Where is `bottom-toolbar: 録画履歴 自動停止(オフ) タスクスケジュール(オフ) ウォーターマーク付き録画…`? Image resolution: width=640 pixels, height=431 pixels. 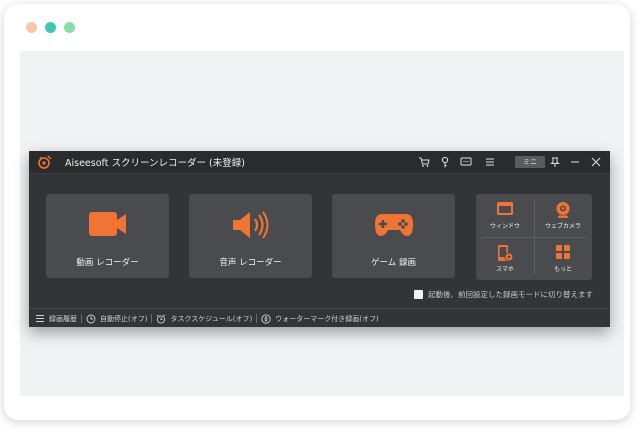 bottom-toolbar: 録画履歴 自動停止(オフ) タスクスケジュール(オフ) ウォーターマーク付き録画… is located at coordinates (319, 318).